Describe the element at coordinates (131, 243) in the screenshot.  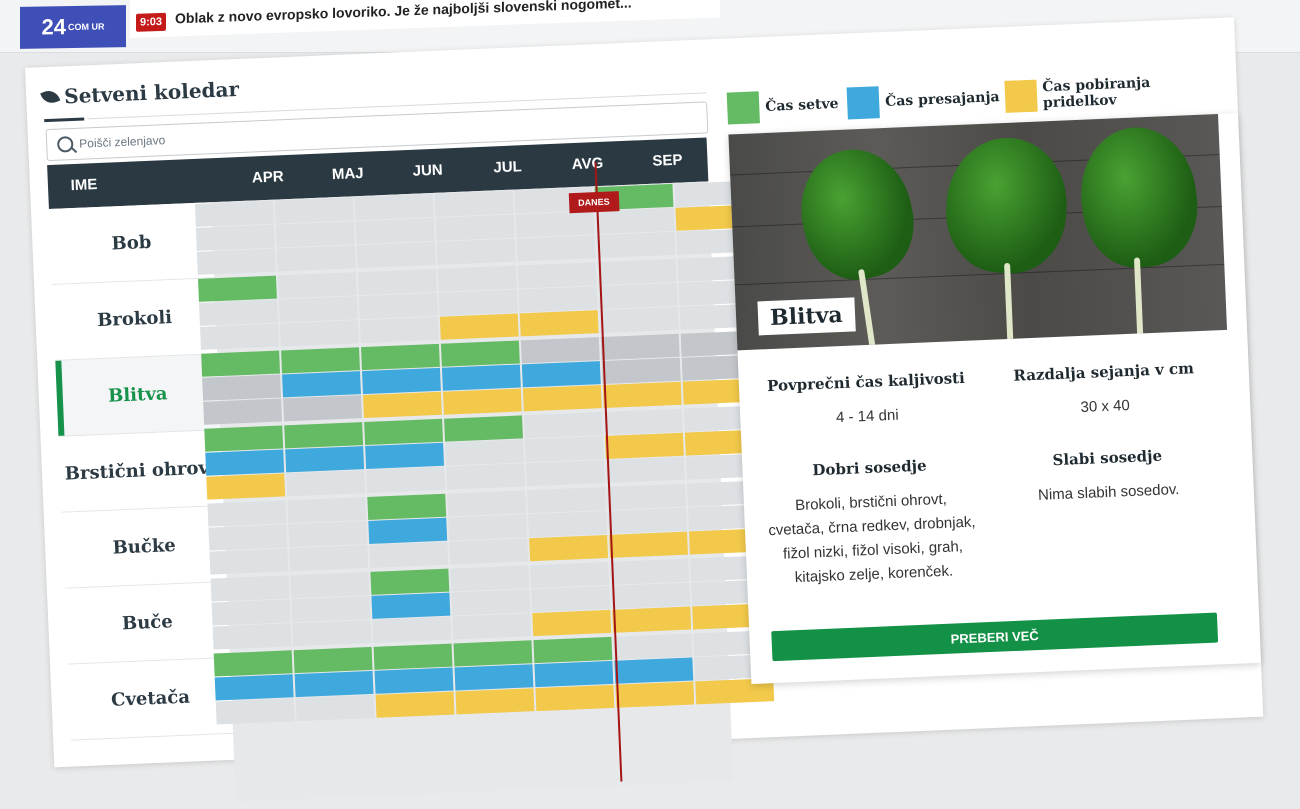
I see `vegetable-row-0: Bob` at that location.